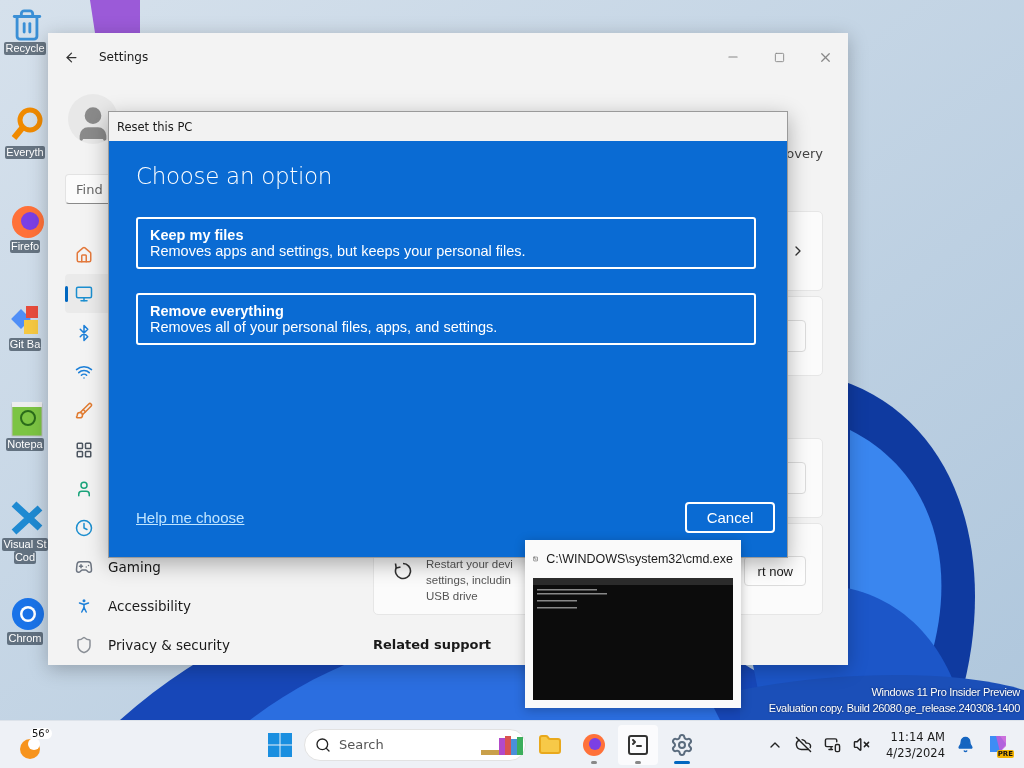  What do you see at coordinates (469, 580) in the screenshot?
I see `card-text: settings, includin` at bounding box center [469, 580].